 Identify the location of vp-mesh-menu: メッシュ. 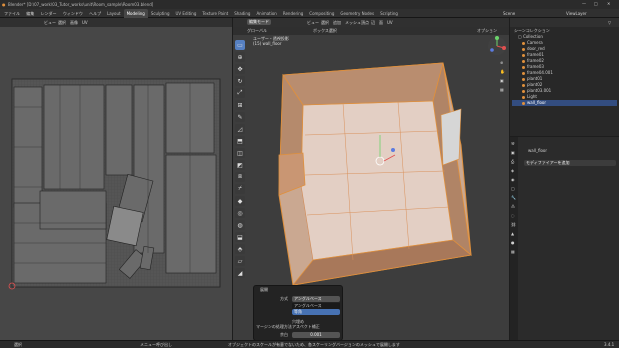
(353, 22).